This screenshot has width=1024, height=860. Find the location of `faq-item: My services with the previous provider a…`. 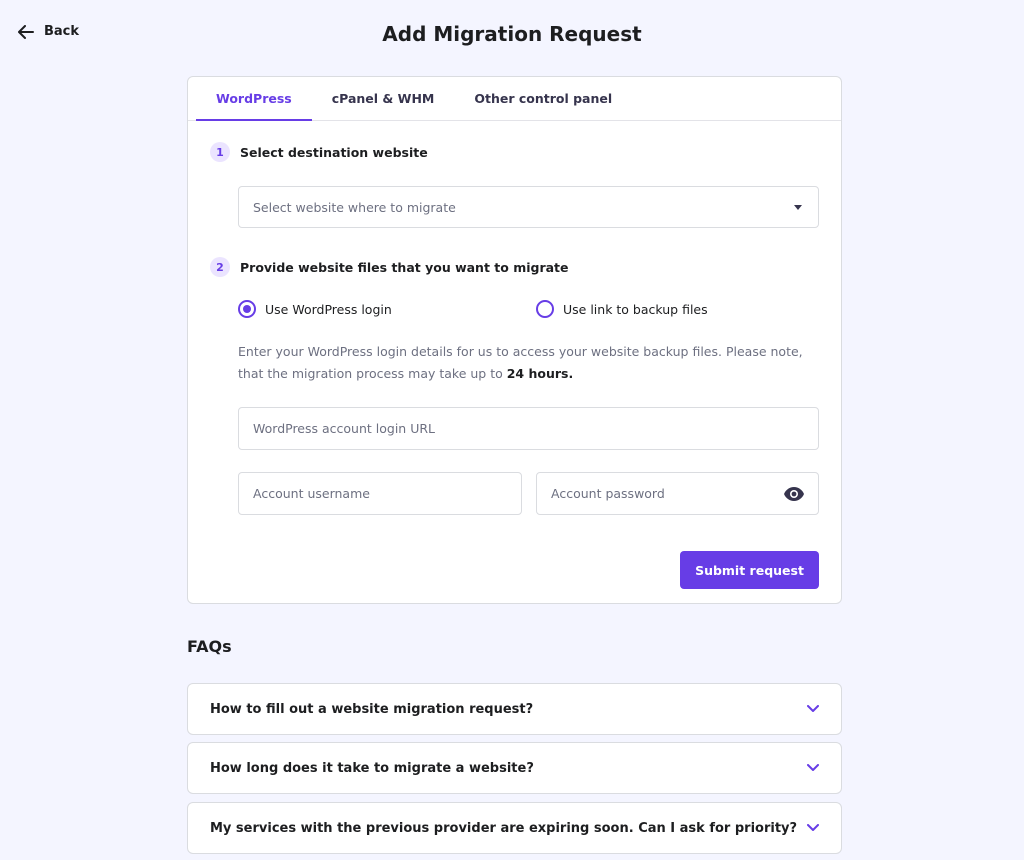

faq-item: My services with the previous provider a… is located at coordinates (514, 828).